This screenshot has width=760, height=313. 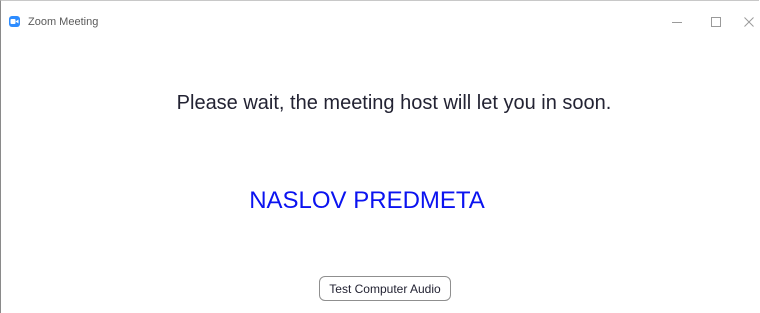 I want to click on zoom-camera-icon, so click(x=14, y=21).